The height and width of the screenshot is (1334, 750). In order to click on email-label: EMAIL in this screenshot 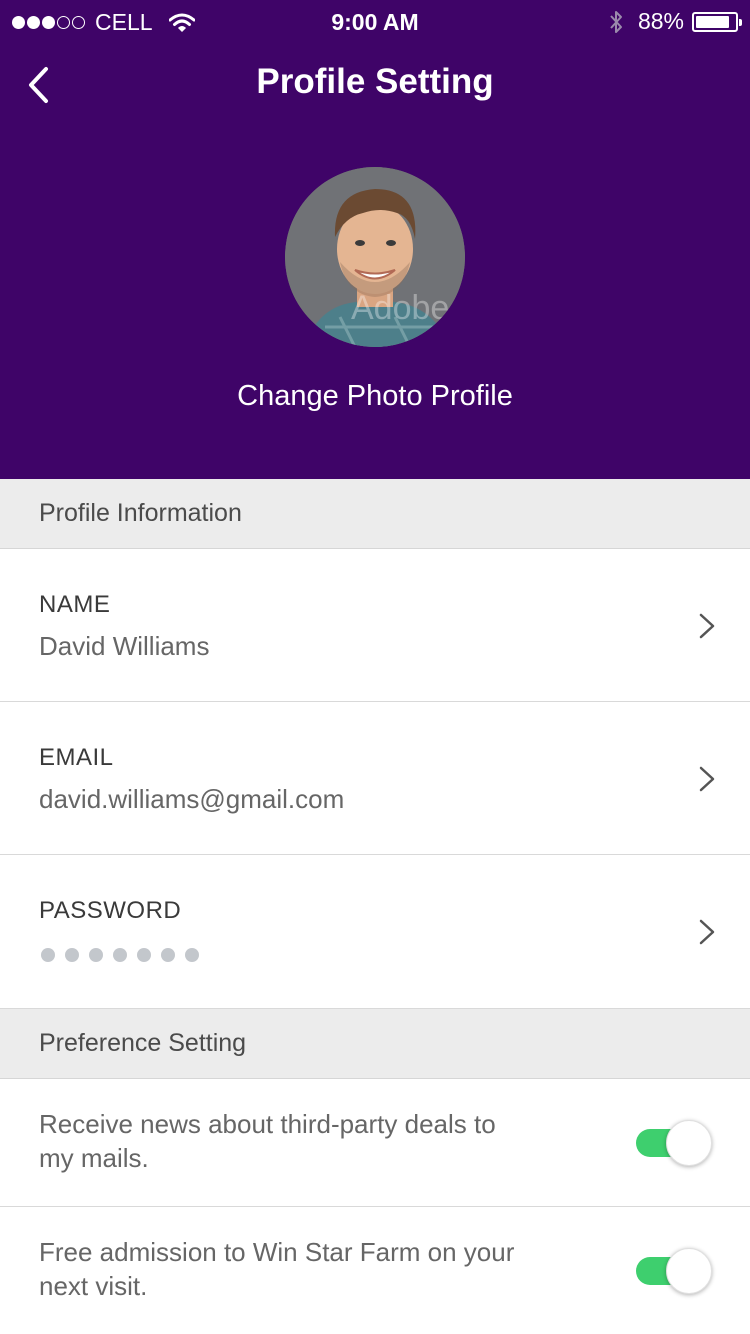, I will do `click(76, 757)`.